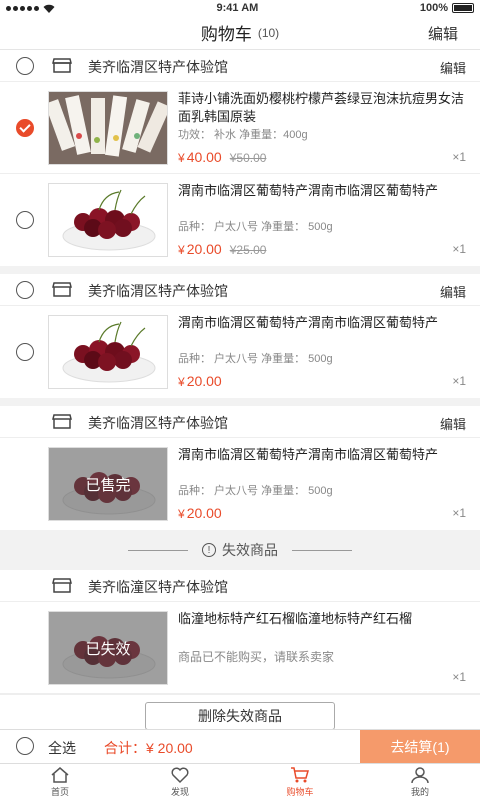 This screenshot has width=480, height=800. I want to click on status-time: 9:41 AM, so click(237, 8).